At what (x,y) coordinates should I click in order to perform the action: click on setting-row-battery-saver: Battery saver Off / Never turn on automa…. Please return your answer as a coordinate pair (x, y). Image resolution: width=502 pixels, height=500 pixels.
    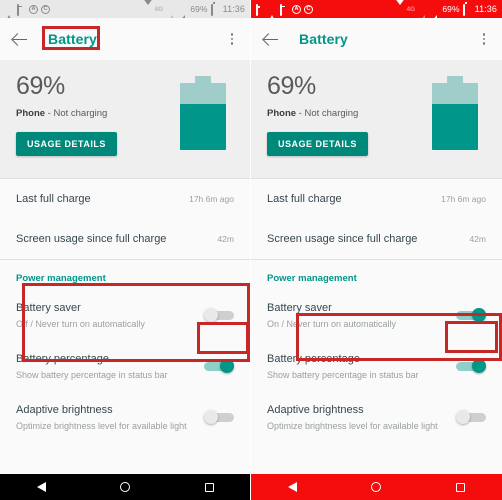
    Looking at the image, I should click on (125, 315).